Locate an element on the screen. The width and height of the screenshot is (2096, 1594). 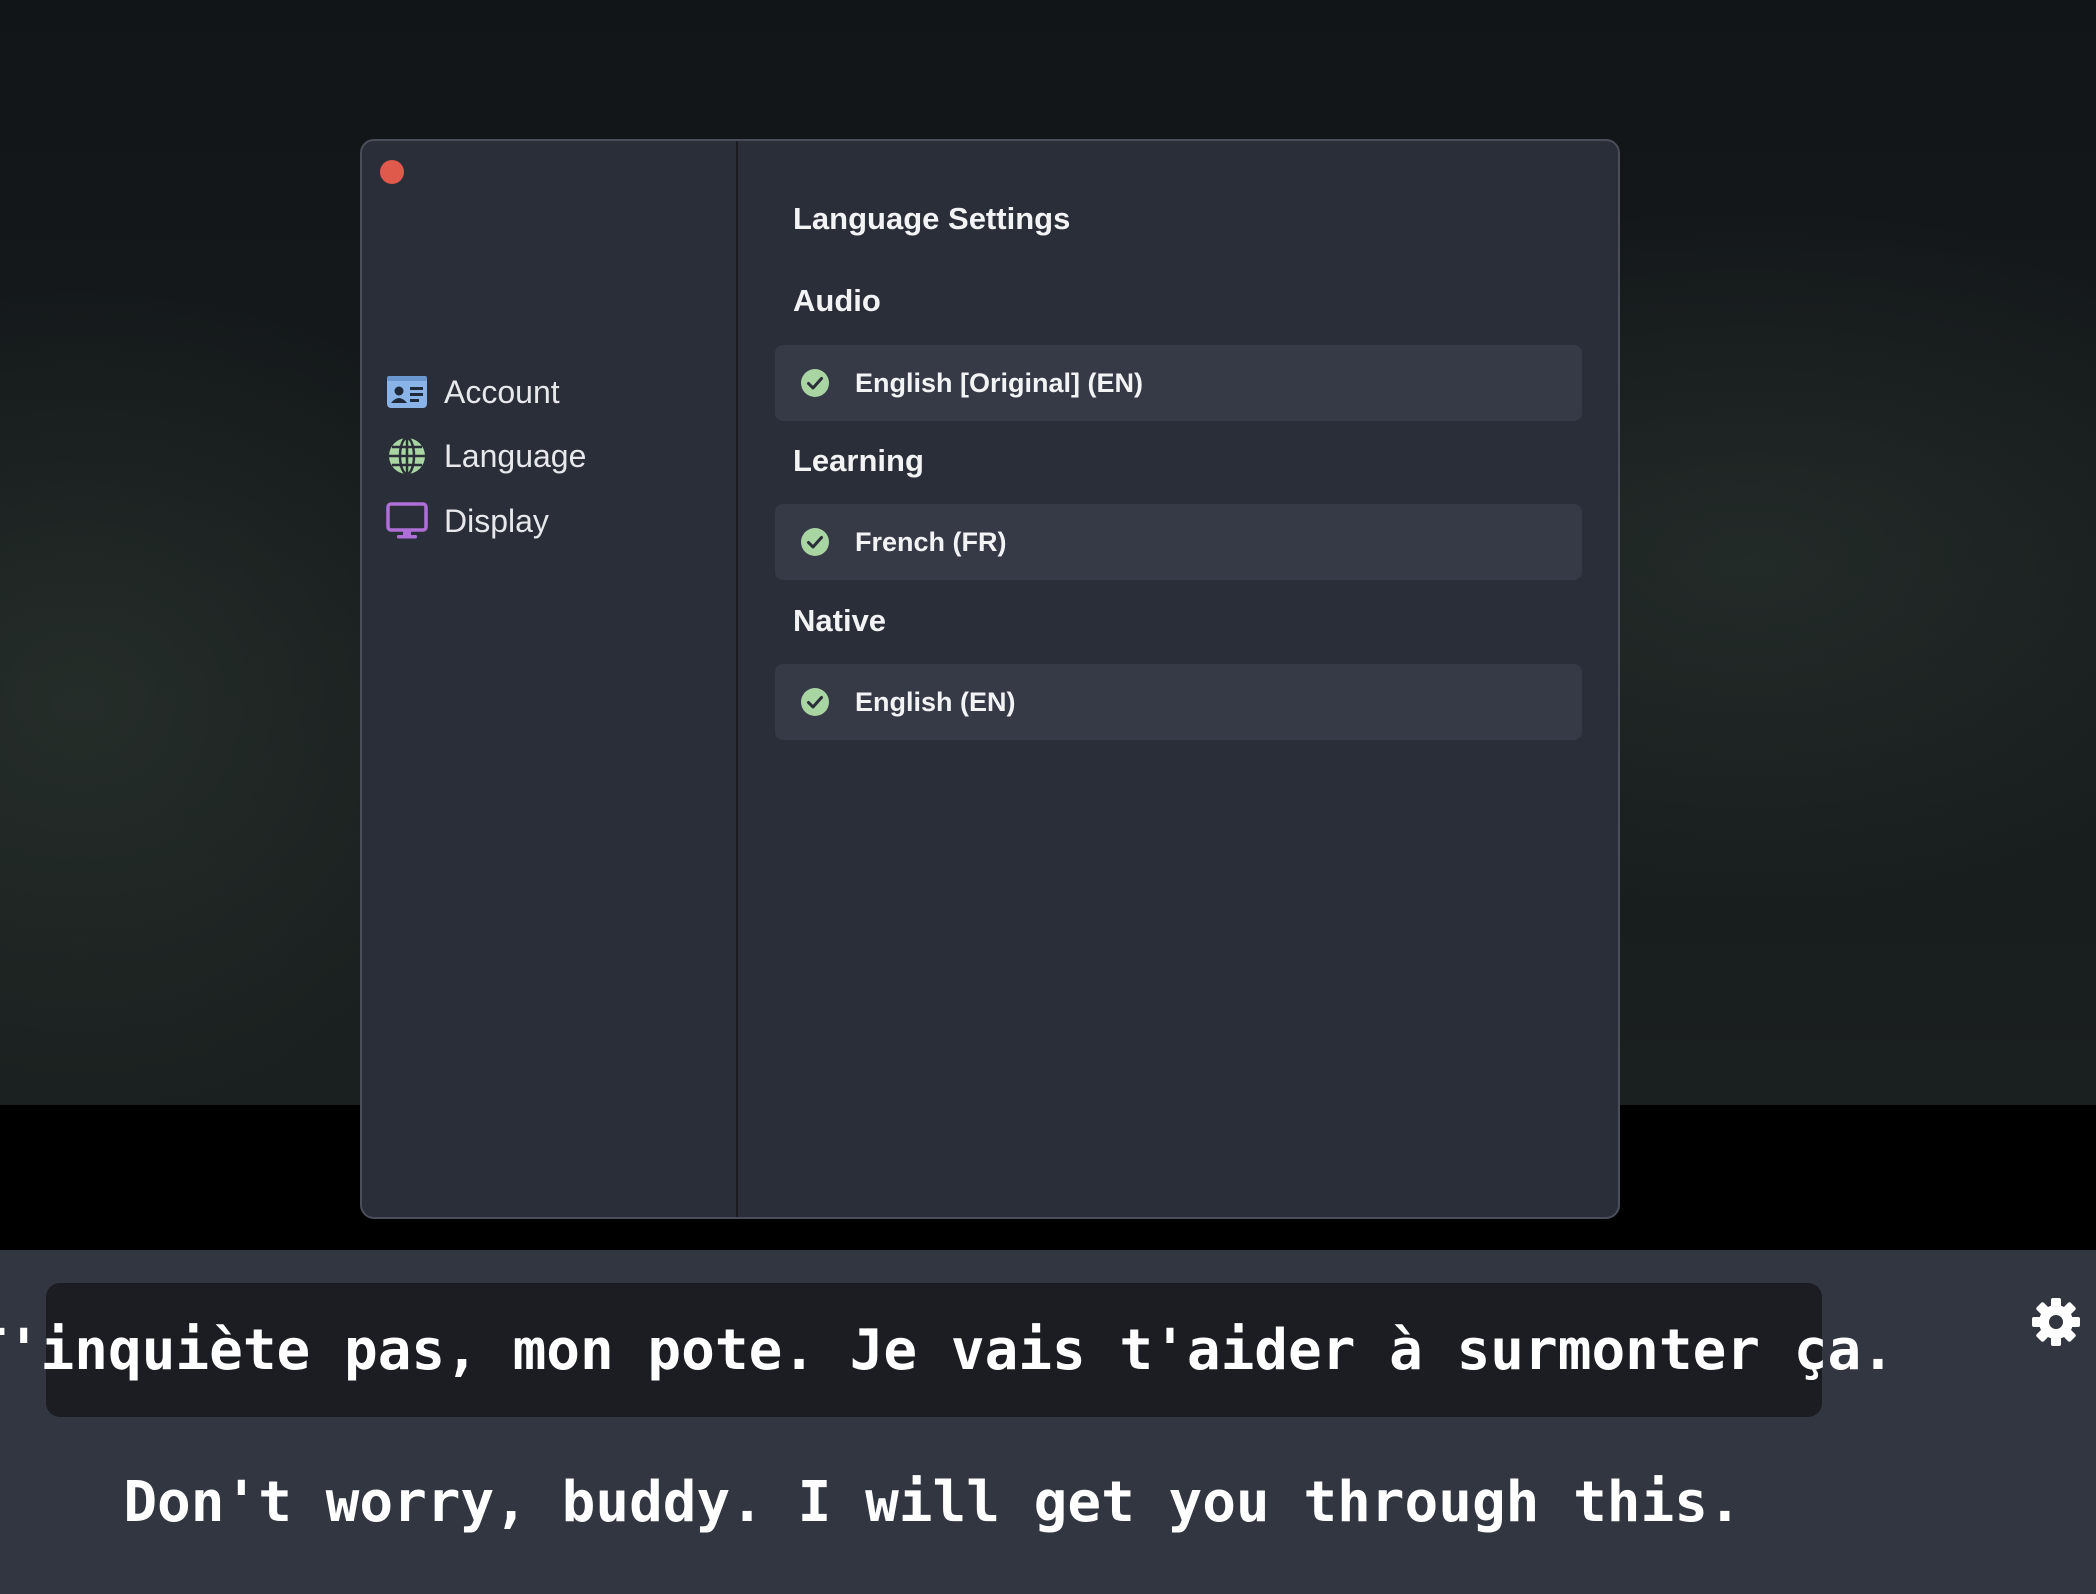
monitor-icon is located at coordinates (407, 521).